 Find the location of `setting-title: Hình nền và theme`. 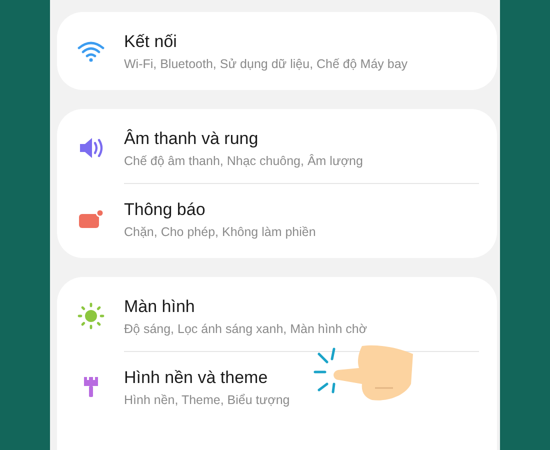

setting-title: Hình nền và theme is located at coordinates (207, 377).